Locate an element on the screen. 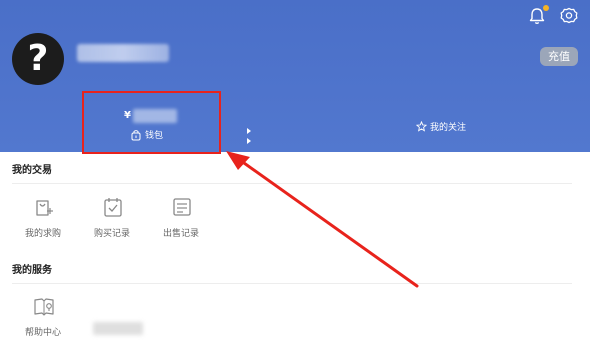 The height and width of the screenshot is (352, 590). service-divider is located at coordinates (292, 283).